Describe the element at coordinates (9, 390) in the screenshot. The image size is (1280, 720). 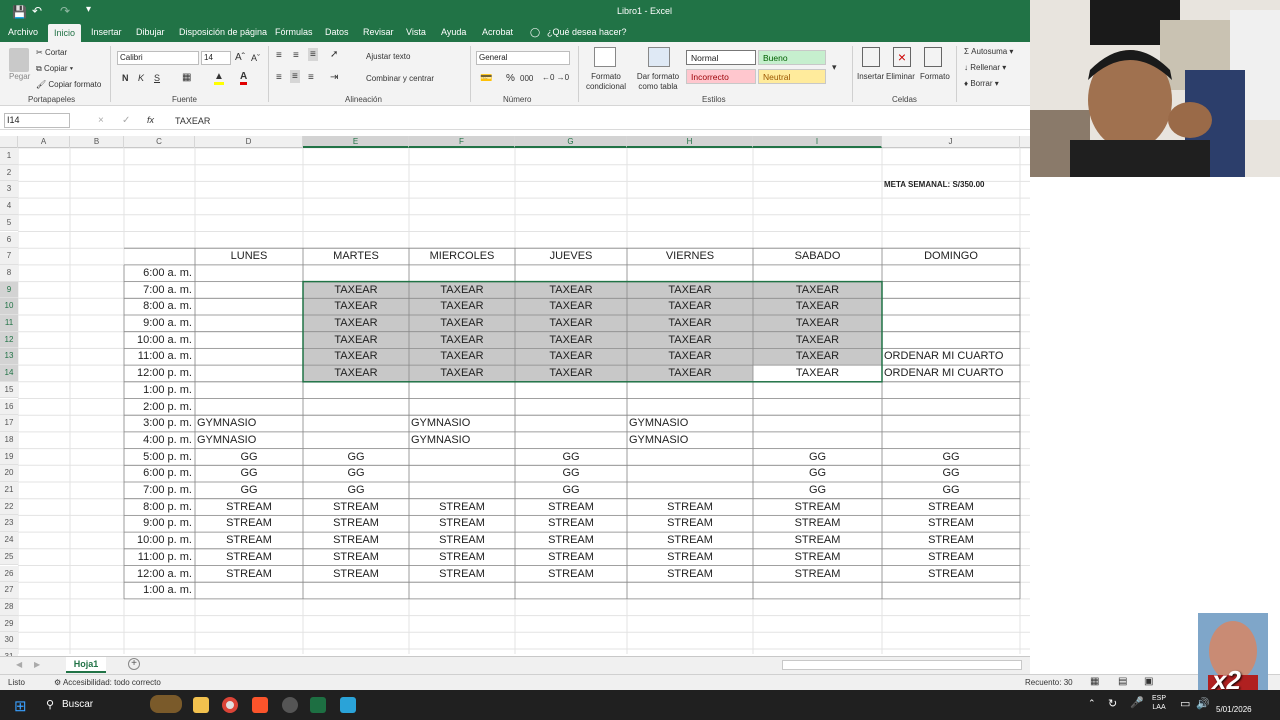
I see `row-header-15: 15` at that location.